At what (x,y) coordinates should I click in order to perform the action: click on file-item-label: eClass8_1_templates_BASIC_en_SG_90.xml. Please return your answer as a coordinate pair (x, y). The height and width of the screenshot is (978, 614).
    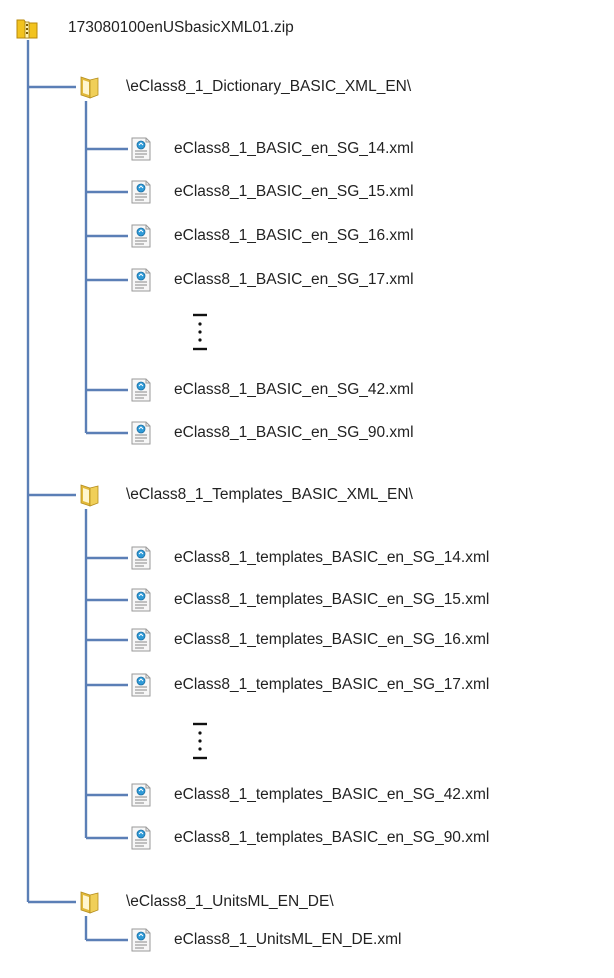
    Looking at the image, I should click on (332, 837).